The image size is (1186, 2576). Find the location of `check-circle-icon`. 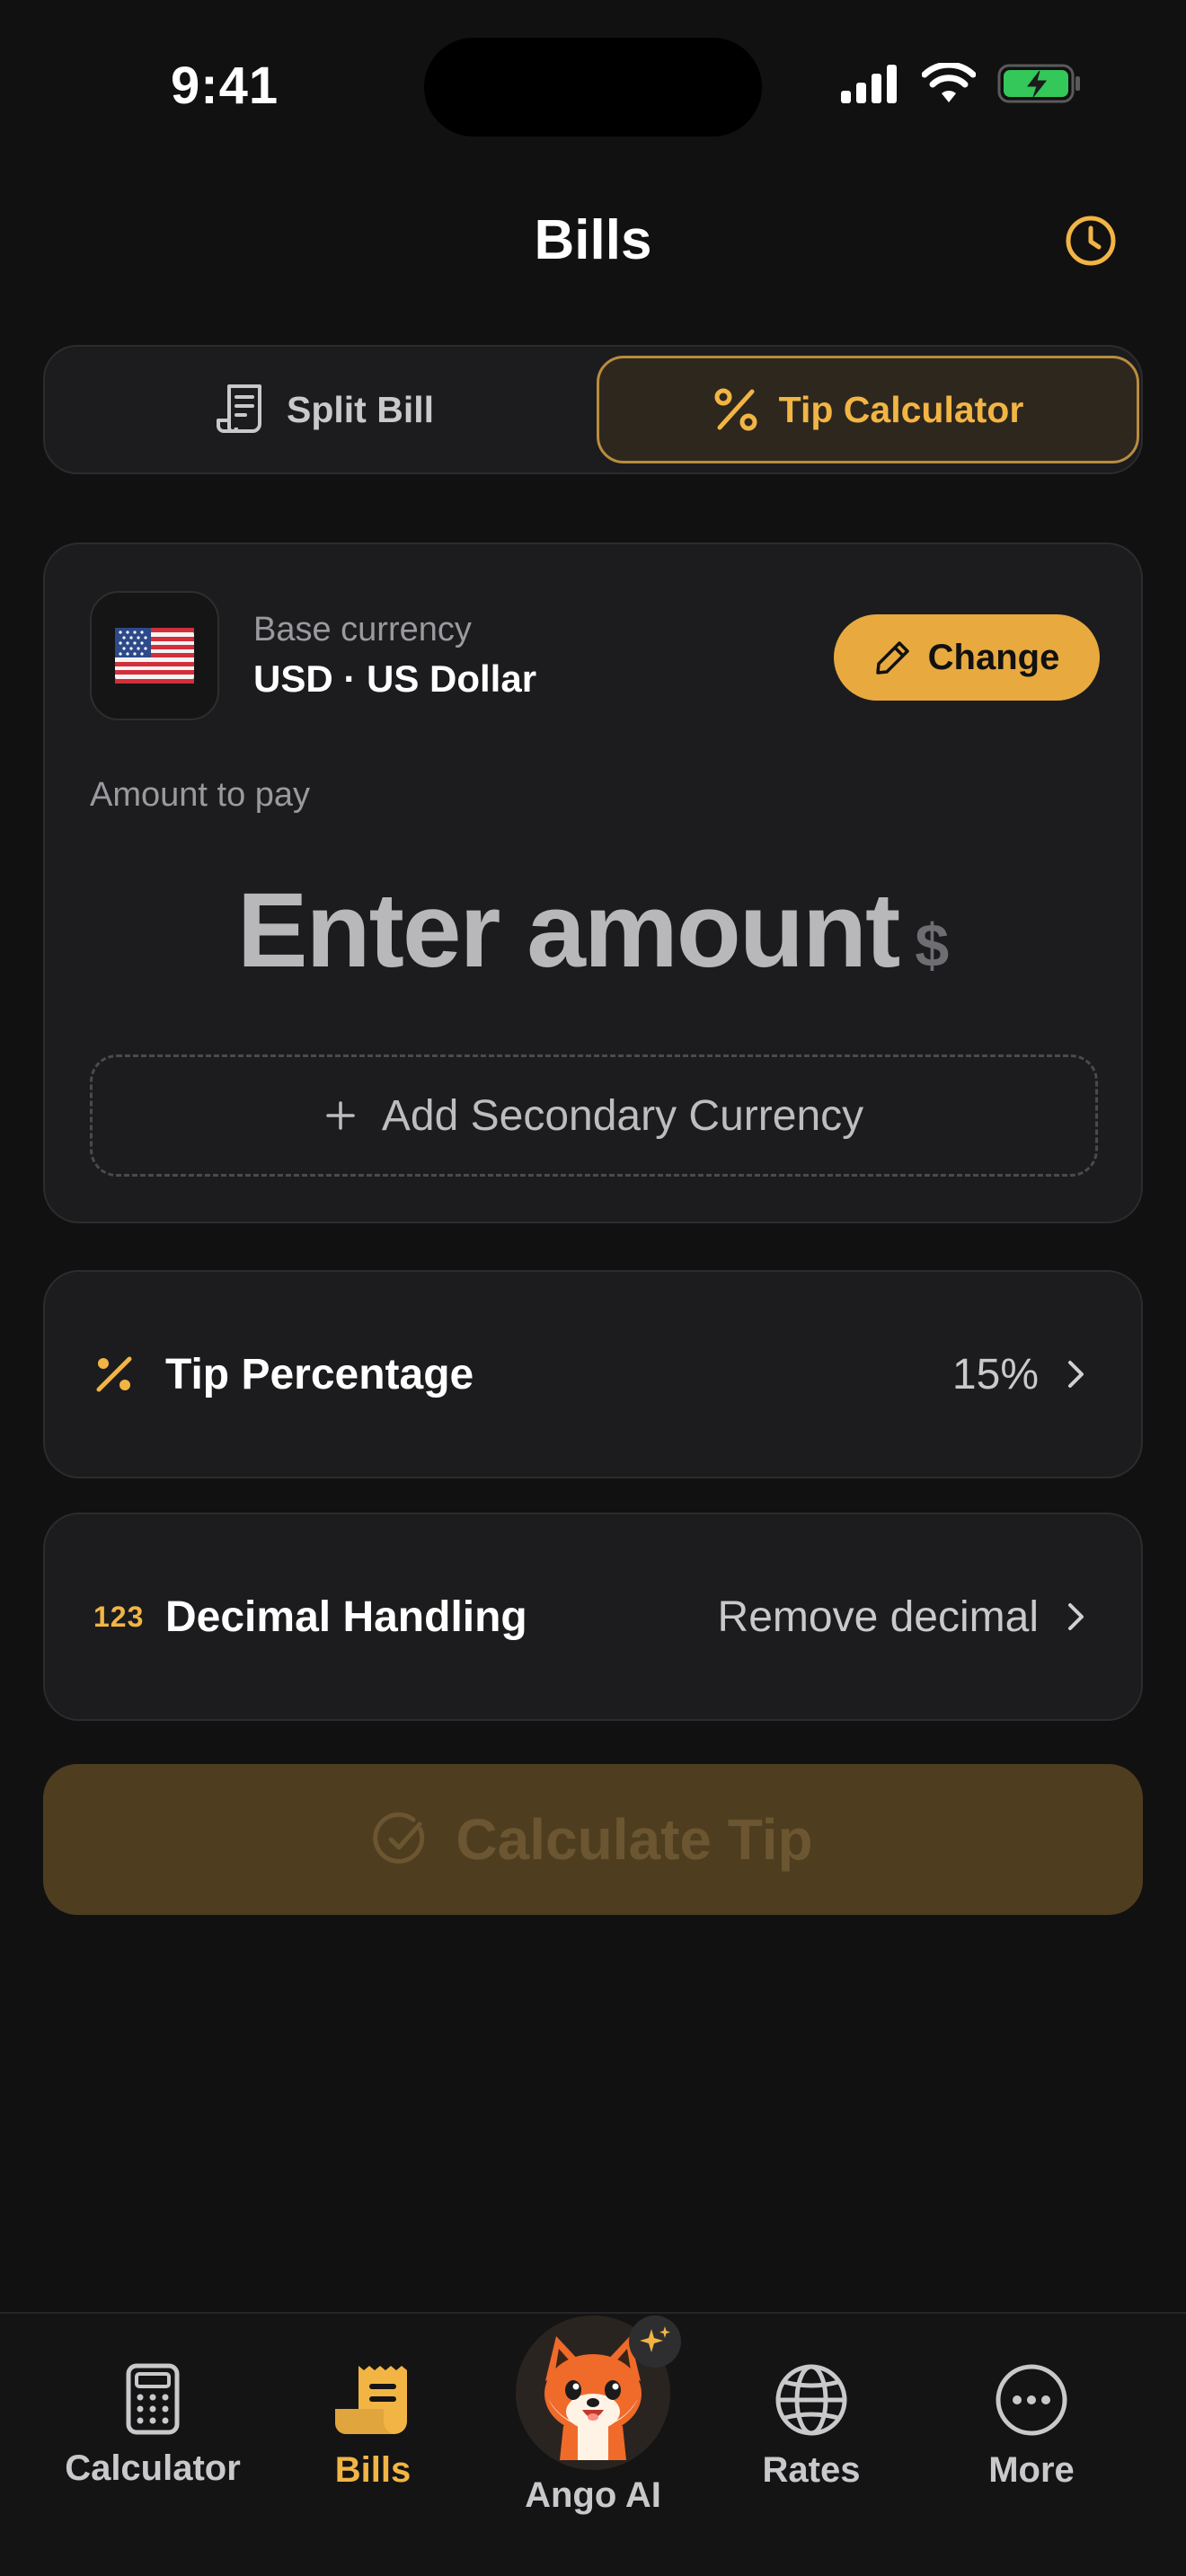

check-circle-icon is located at coordinates (399, 1838).